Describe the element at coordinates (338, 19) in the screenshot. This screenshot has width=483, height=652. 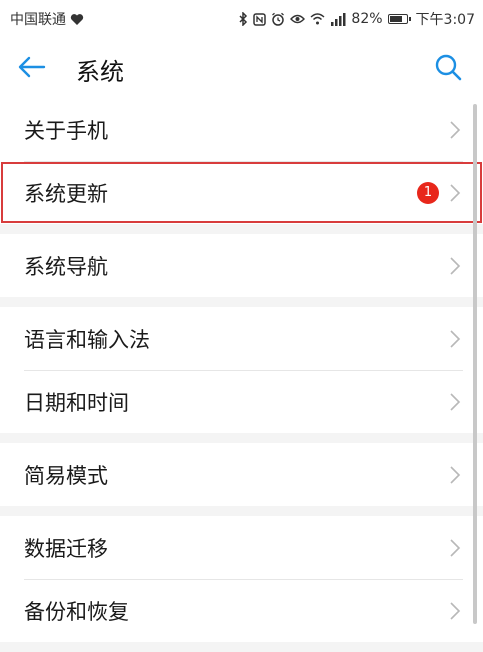
I see `signal-icon` at that location.